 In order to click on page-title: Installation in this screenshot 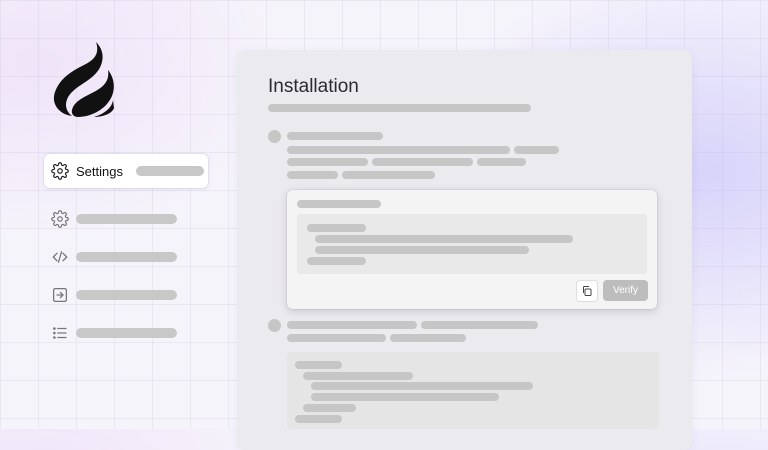, I will do `click(313, 86)`.